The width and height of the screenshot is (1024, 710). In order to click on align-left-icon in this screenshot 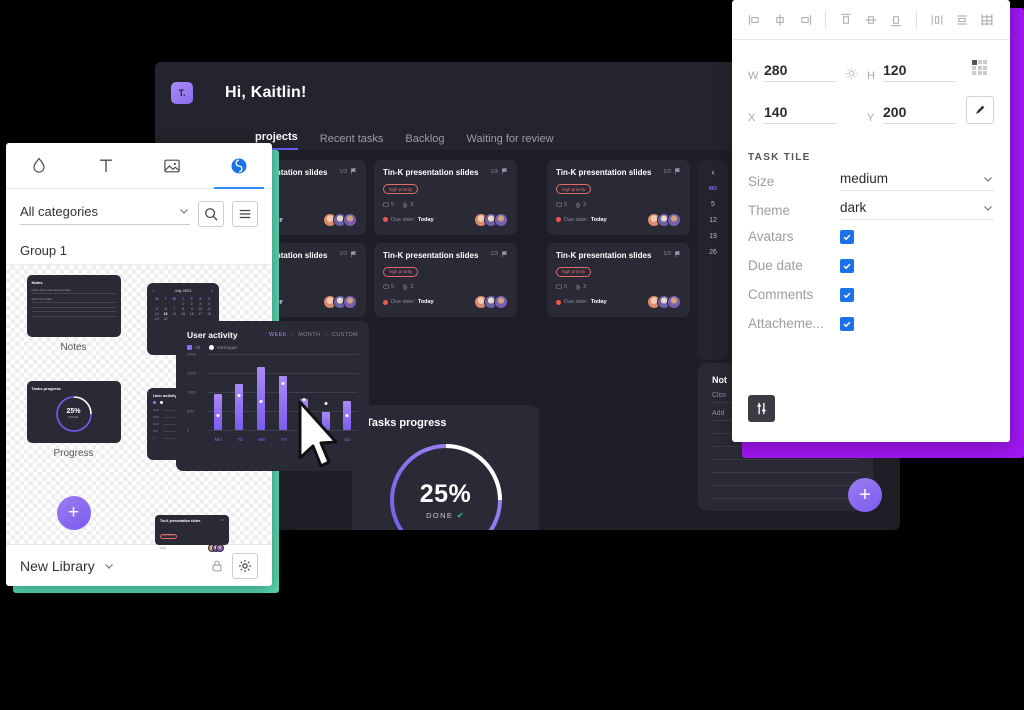, I will do `click(755, 20)`.